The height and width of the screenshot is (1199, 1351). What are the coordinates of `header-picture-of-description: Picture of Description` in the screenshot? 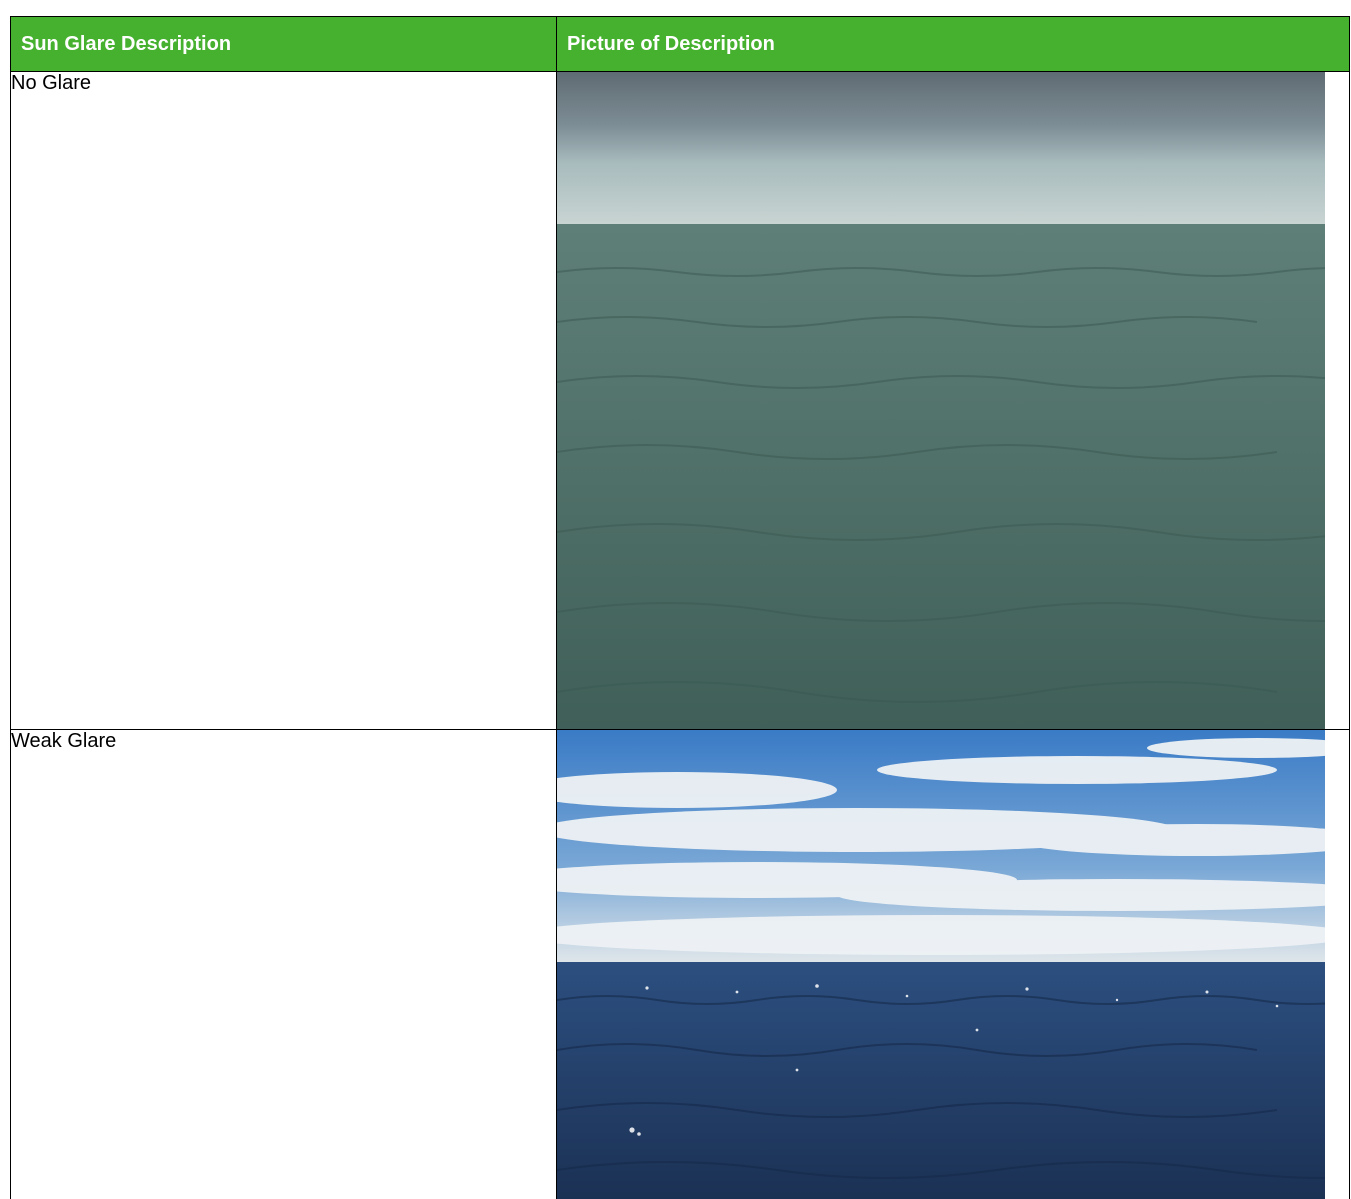 It's located at (953, 44).